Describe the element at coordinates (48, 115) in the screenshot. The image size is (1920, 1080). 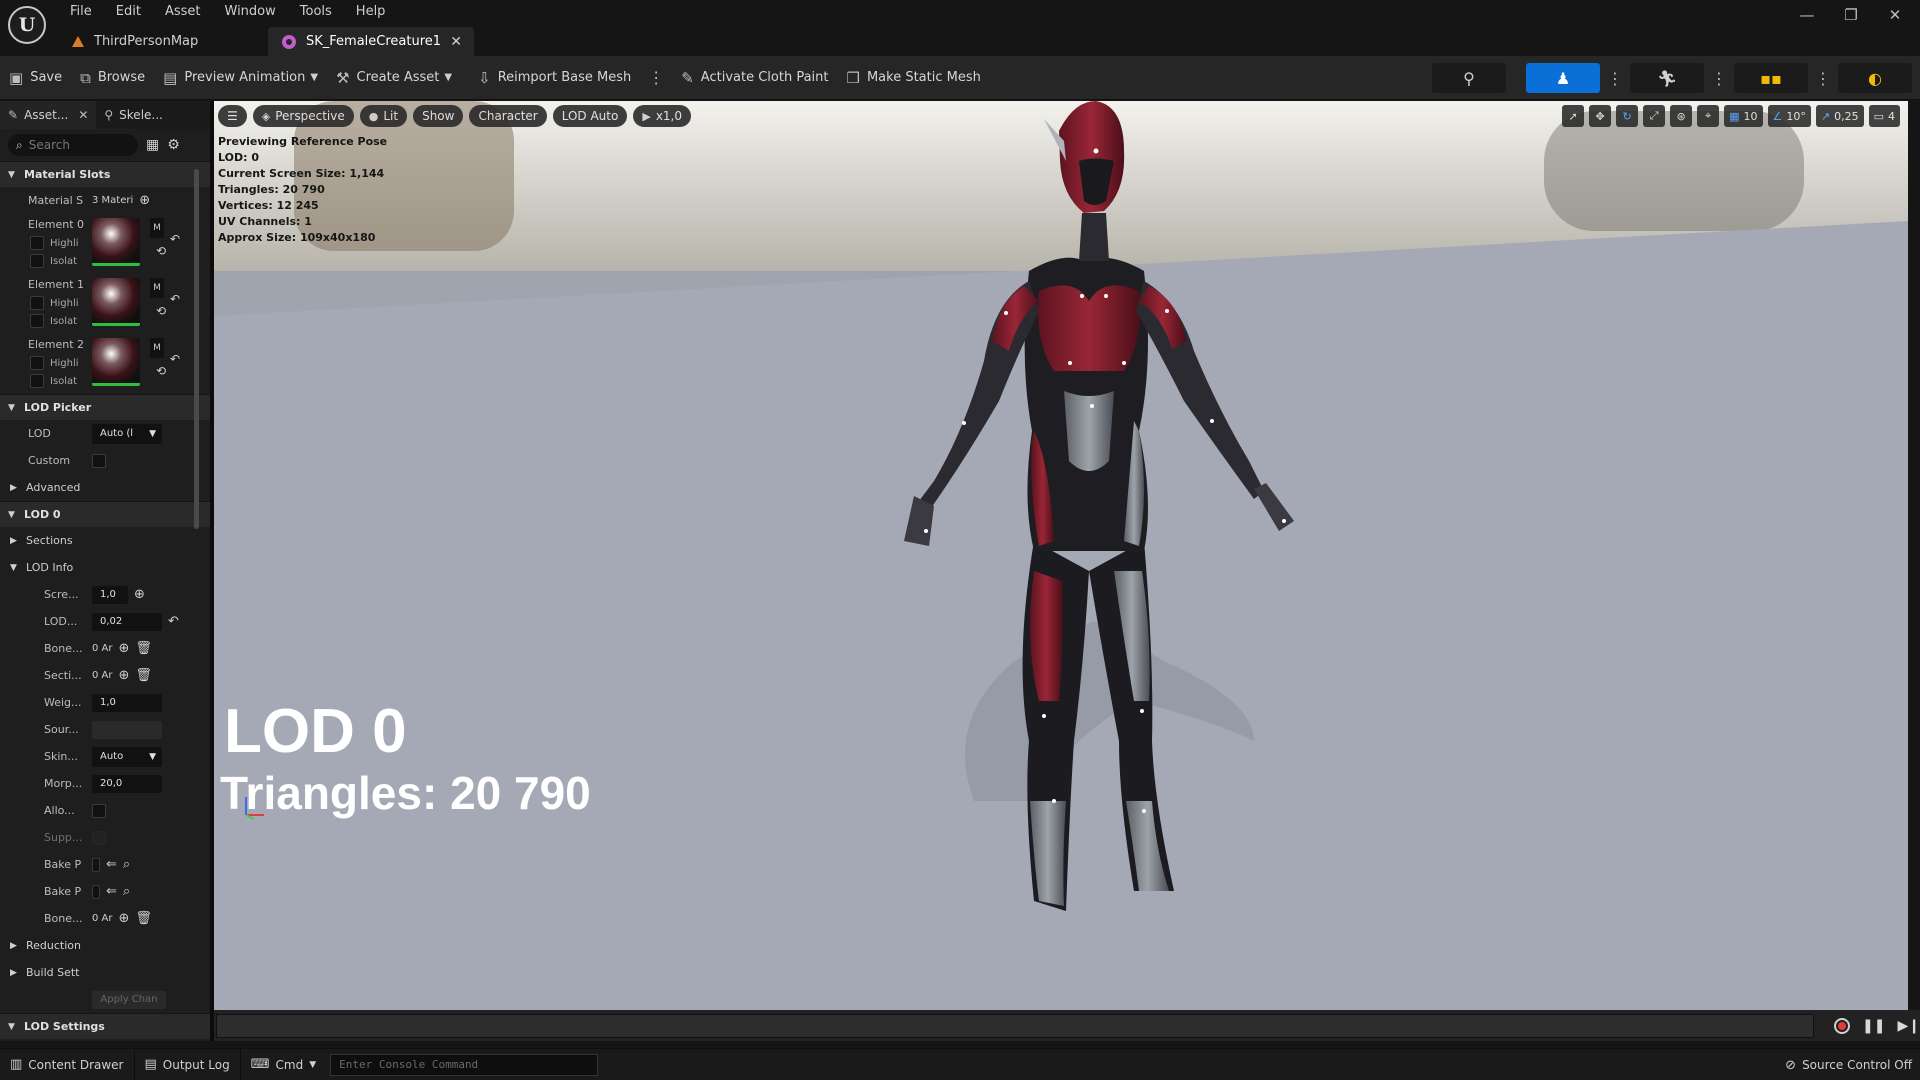
I see `tab-asset-details: ✎ Asset... ✕` at that location.